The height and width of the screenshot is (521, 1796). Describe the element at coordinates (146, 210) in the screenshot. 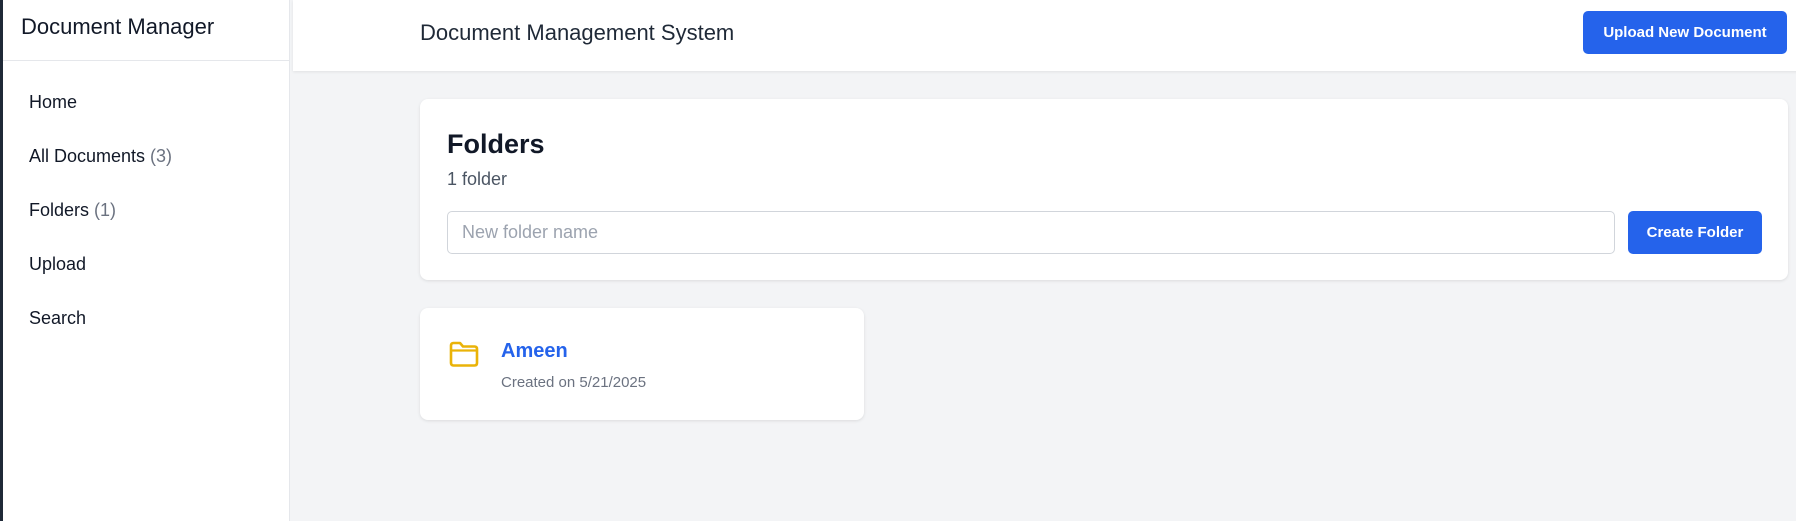

I see `sidebar-item-folders: Folders (1)` at that location.